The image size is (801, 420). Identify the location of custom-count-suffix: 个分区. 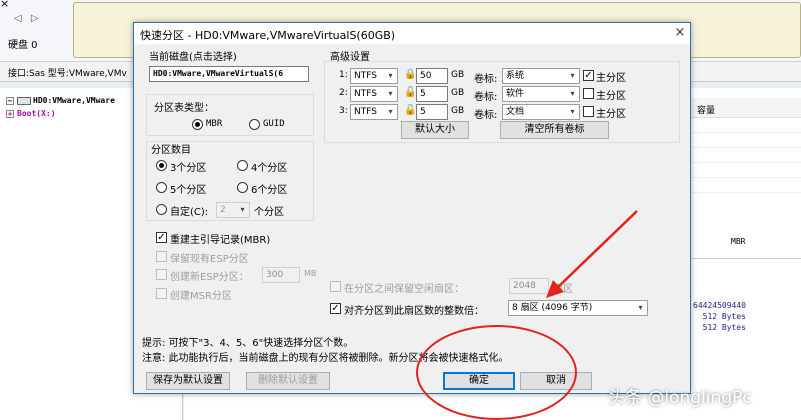
(269, 212).